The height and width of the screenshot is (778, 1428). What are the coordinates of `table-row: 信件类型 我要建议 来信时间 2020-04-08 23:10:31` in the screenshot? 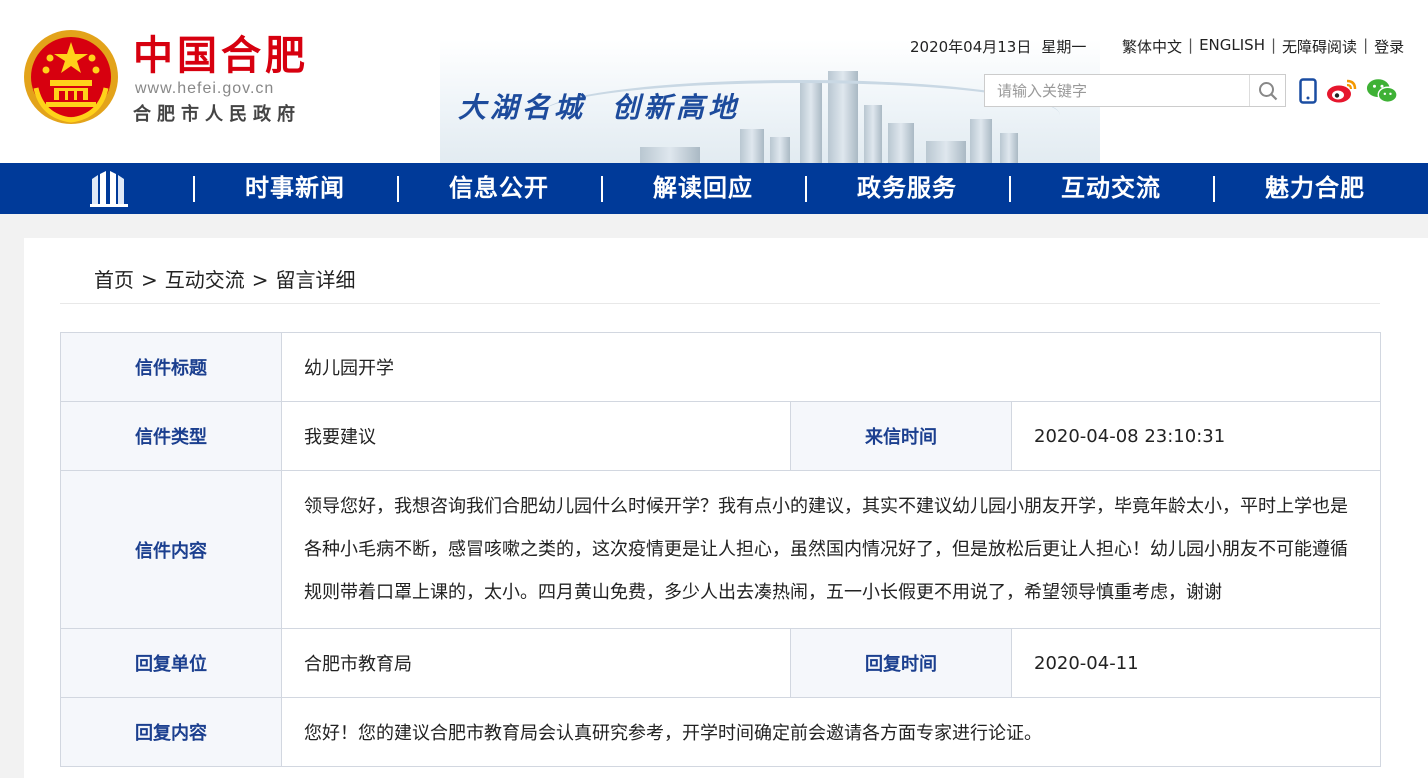 It's located at (721, 436).